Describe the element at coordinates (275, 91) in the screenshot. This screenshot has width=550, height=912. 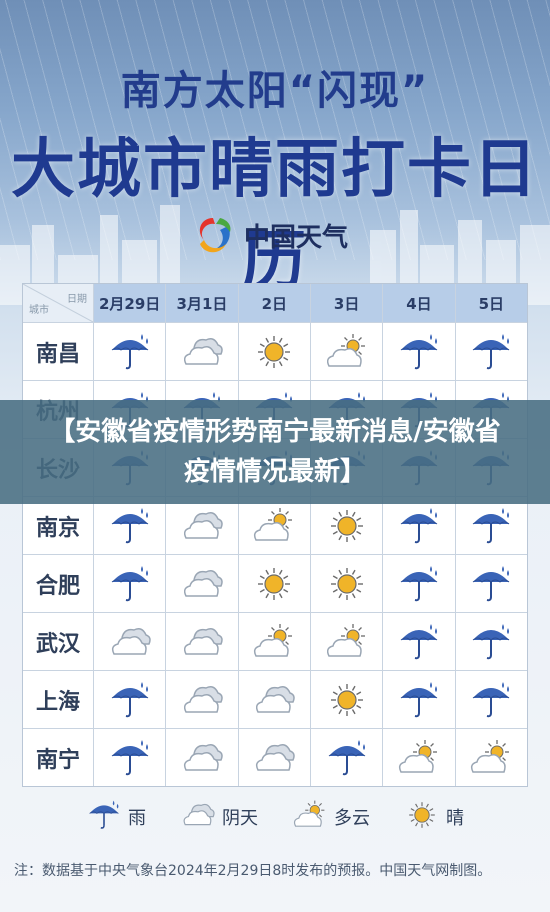
I see `page-subtitle: 南方太阳“闪现”` at that location.